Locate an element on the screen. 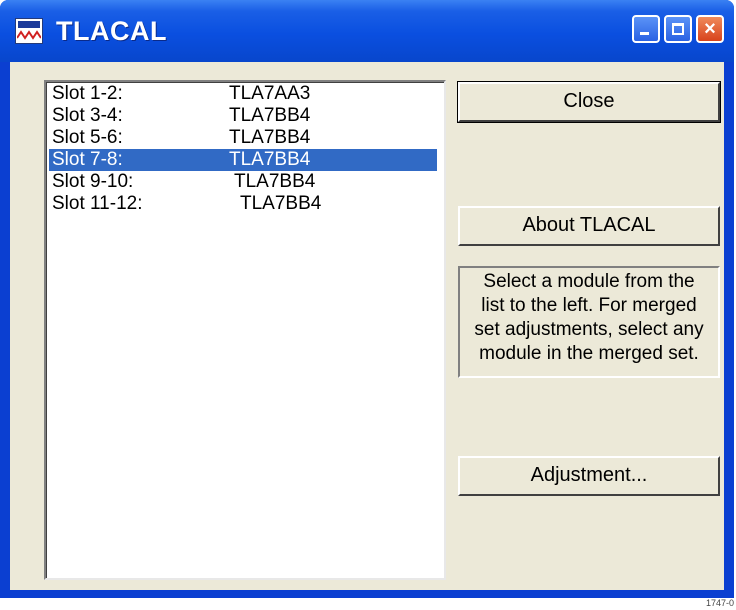 The image size is (736, 610). app-icon-strip is located at coordinates (29, 24).